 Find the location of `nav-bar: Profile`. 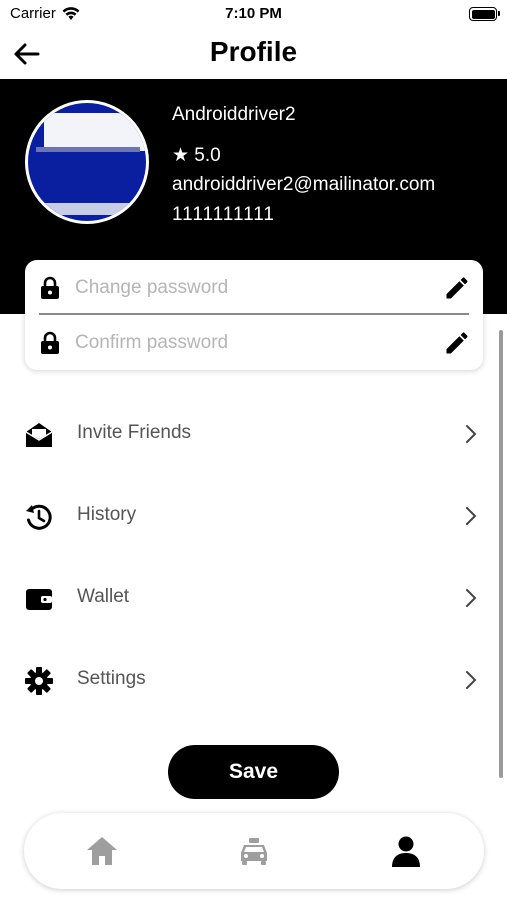

nav-bar: Profile is located at coordinates (253, 54).